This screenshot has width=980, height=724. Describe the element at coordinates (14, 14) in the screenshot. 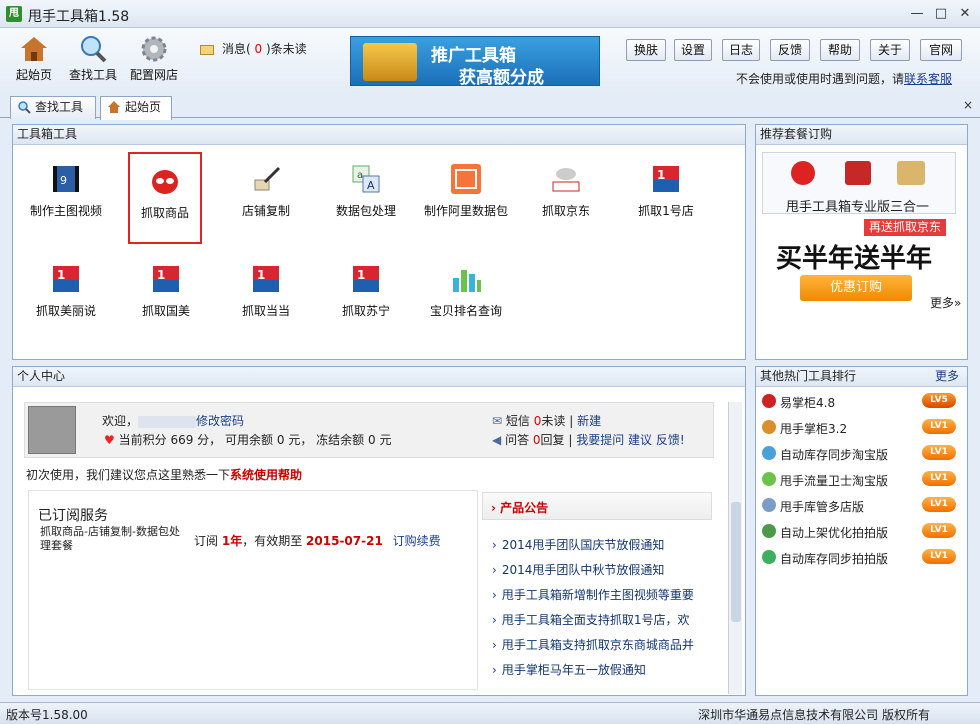

I see `app-icon: 甩` at that location.